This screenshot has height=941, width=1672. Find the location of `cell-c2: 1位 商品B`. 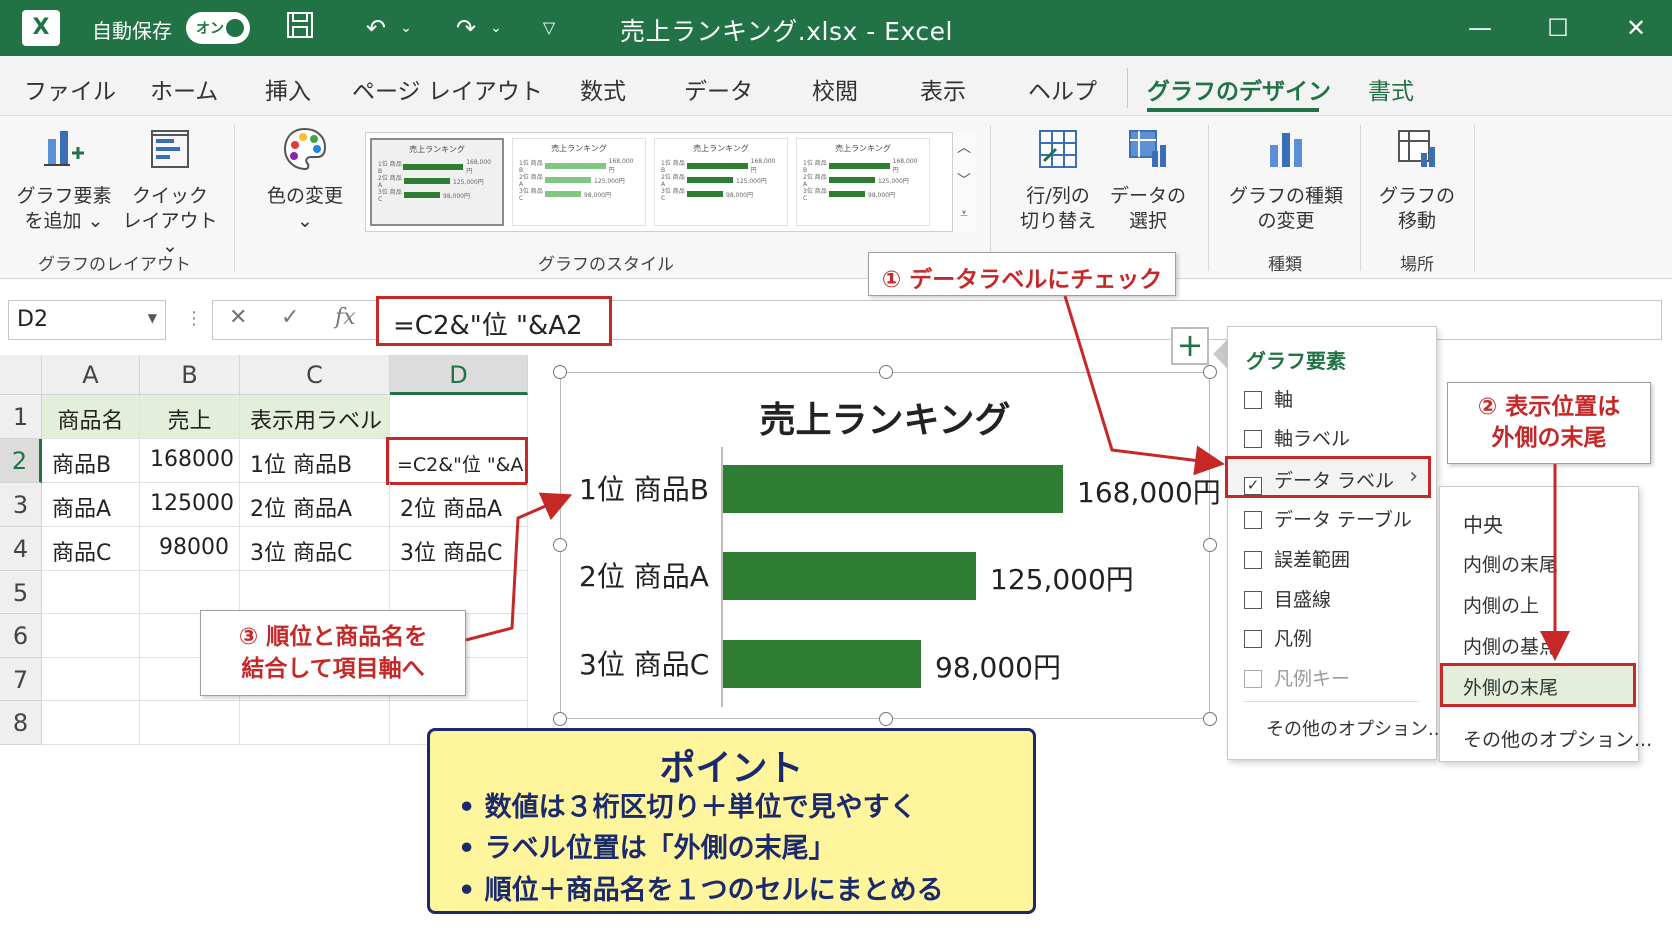

cell-c2: 1位 商品B is located at coordinates (315, 461).